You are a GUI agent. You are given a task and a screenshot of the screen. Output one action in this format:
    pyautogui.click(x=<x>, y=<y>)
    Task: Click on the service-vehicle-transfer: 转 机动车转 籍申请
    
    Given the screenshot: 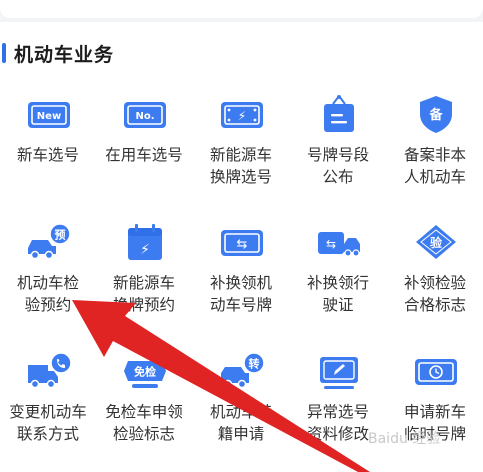 What is the action you would take?
    pyautogui.click(x=241, y=408)
    